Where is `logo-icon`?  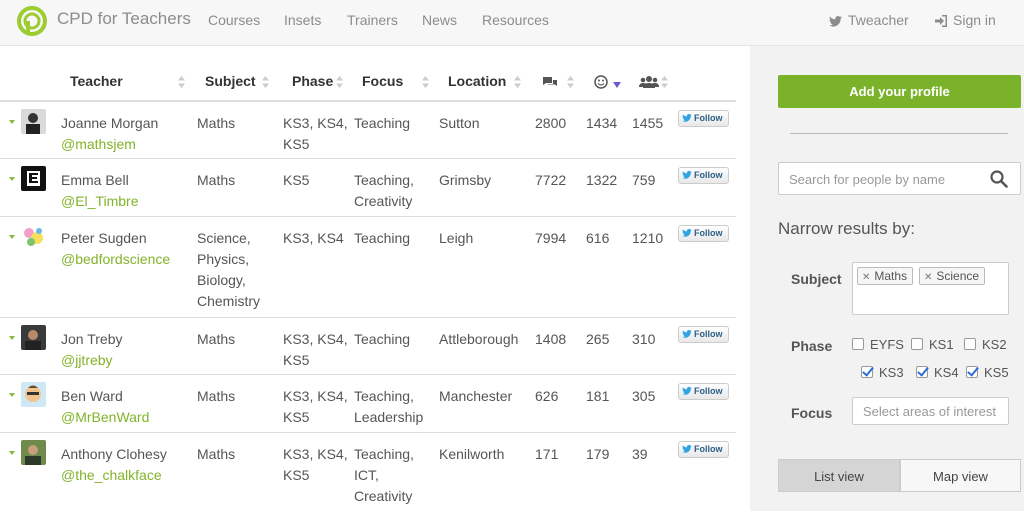 logo-icon is located at coordinates (32, 21).